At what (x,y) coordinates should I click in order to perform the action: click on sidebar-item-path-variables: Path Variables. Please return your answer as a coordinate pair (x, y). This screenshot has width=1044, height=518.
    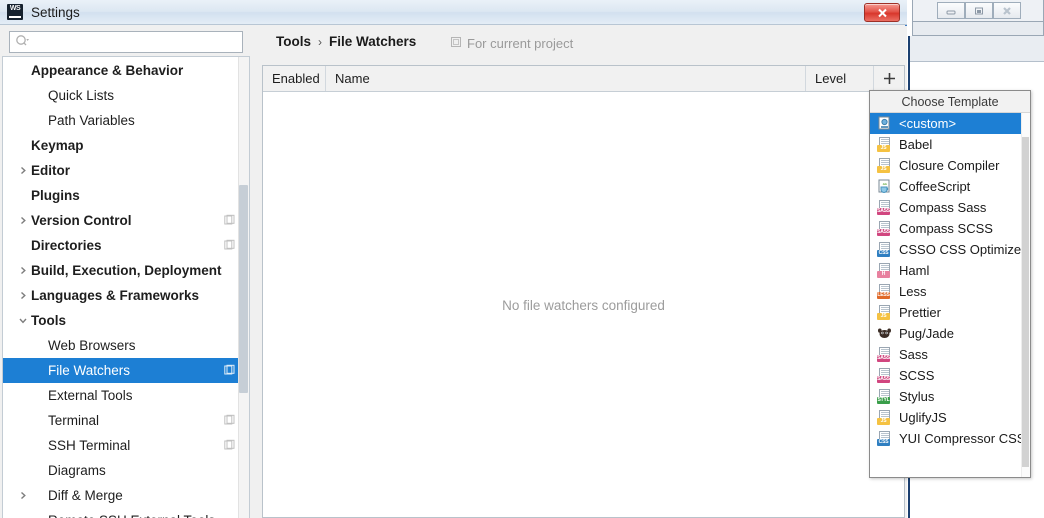
    Looking at the image, I should click on (126, 120).